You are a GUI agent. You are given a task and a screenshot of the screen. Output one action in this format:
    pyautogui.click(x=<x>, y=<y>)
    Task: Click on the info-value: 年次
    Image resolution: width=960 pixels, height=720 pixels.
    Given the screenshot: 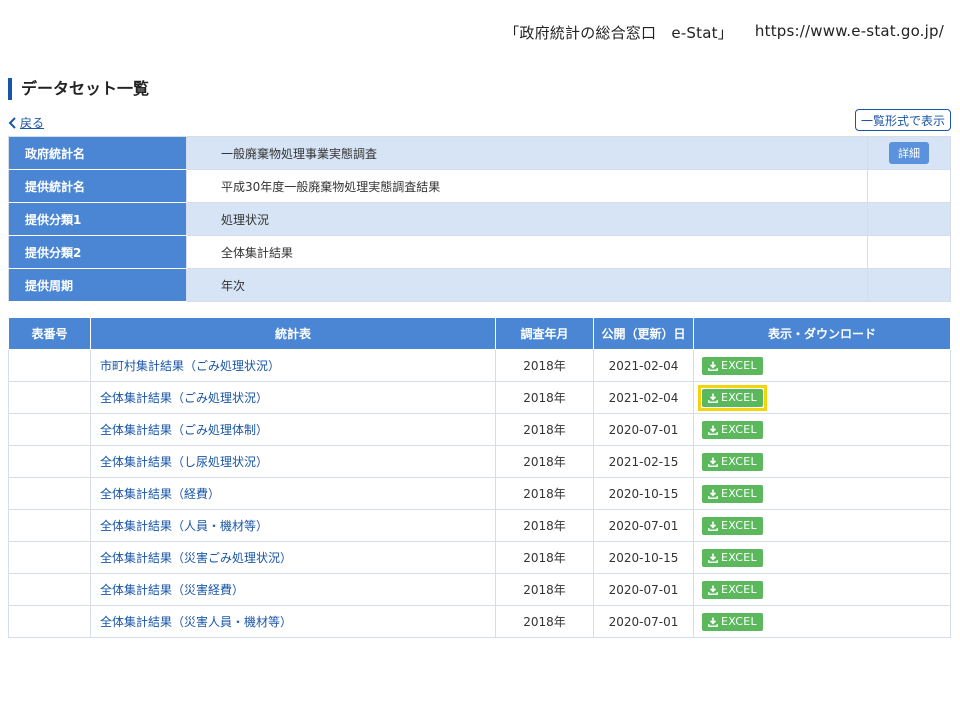 What is the action you would take?
    pyautogui.click(x=527, y=285)
    